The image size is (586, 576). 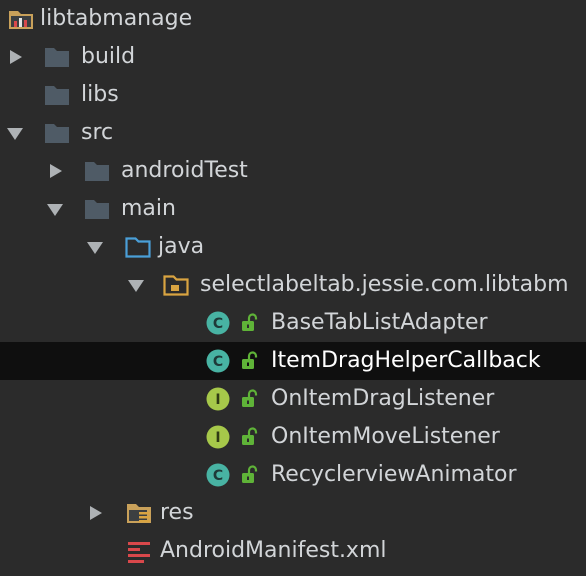 I want to click on tree-row-package: selectlabeltab.jessie.com.libtabm, so click(x=293, y=285).